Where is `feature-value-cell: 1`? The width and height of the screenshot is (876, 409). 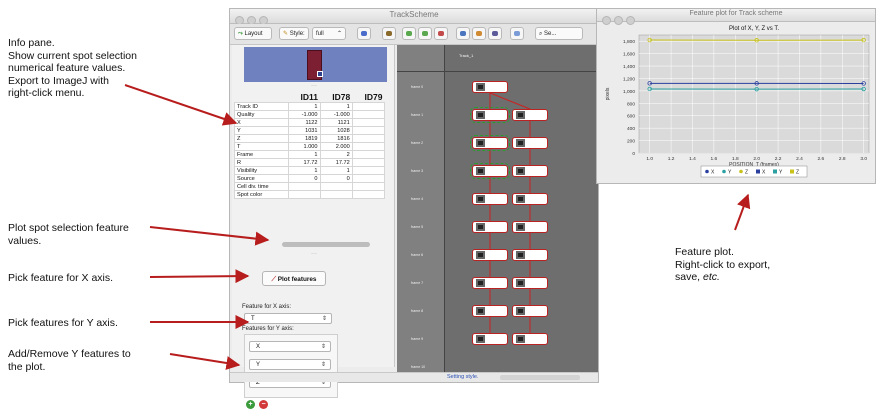
feature-value-cell: 1 is located at coordinates (305, 155).